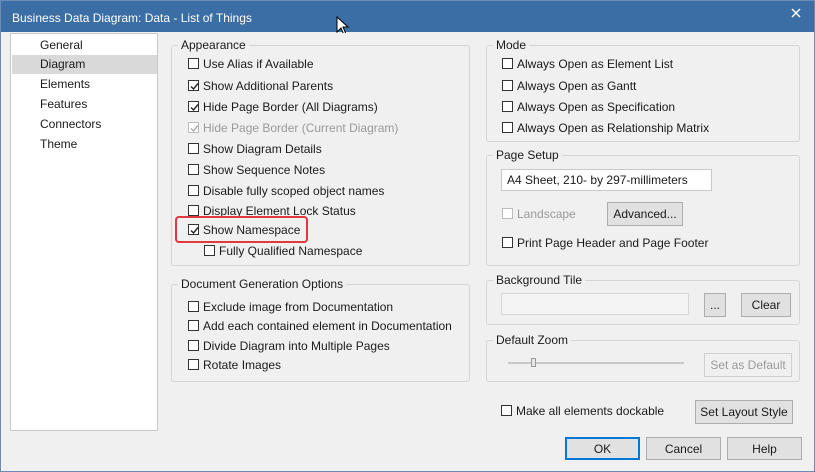 The height and width of the screenshot is (472, 815). I want to click on checkbox-label: Use Alias if Available, so click(258, 64).